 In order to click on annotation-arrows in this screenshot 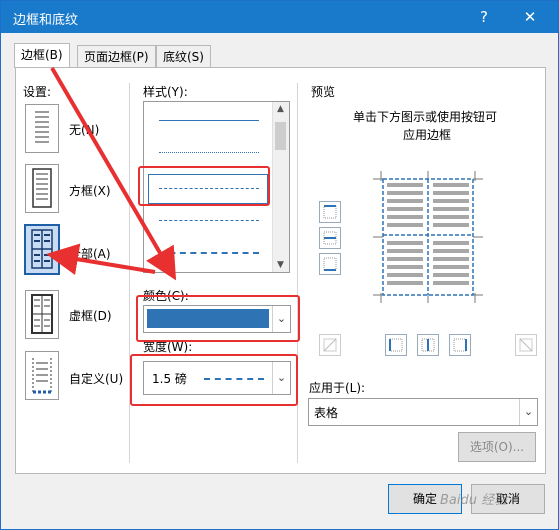, I will do `click(111, 173)`.